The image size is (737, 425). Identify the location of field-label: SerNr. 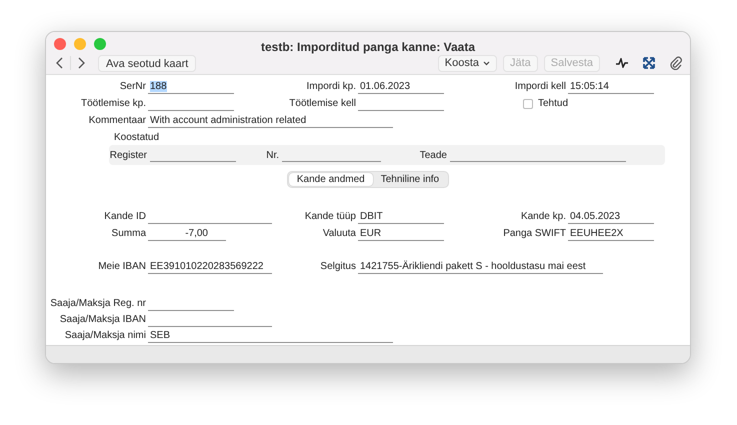
(132, 87).